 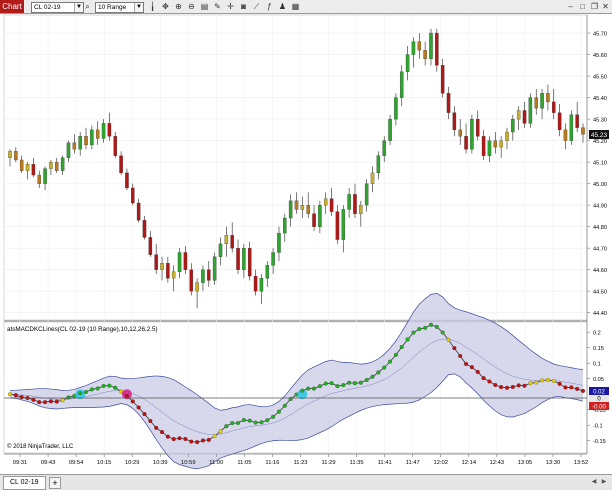 I want to click on price-tick-label: 45.30, so click(x=600, y=120).